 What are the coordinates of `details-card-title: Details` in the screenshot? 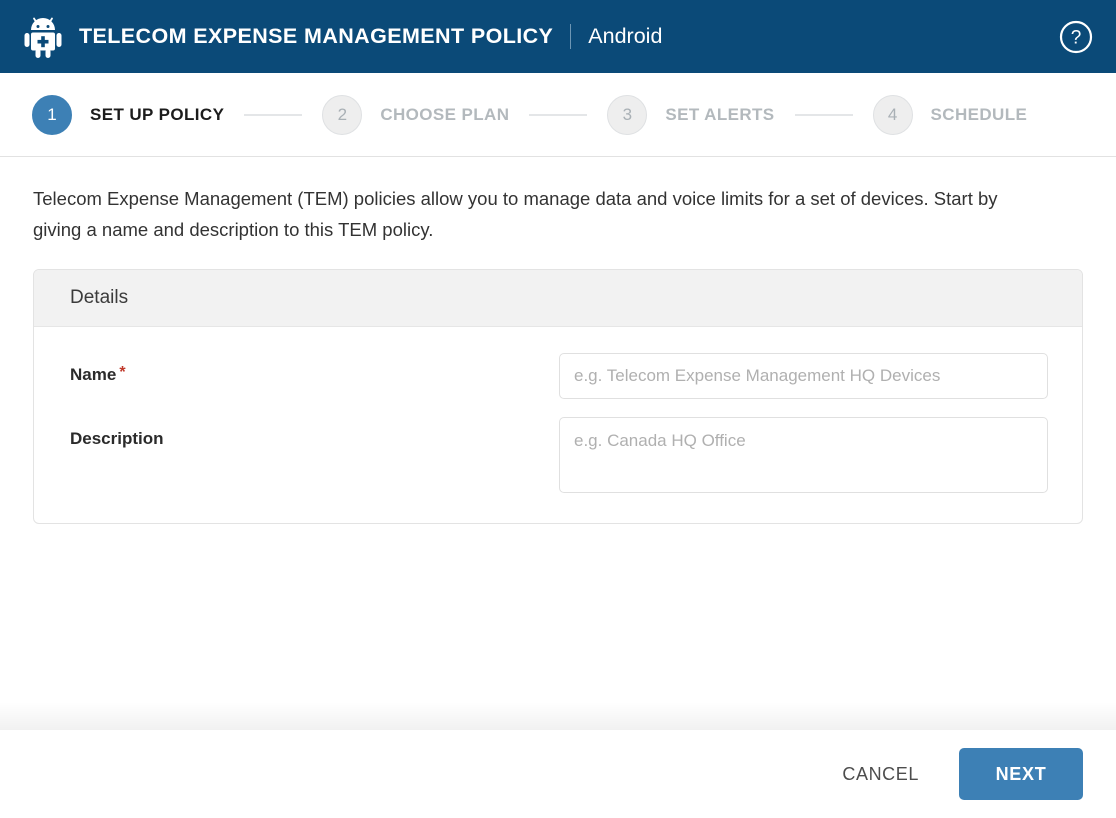 It's located at (558, 298).